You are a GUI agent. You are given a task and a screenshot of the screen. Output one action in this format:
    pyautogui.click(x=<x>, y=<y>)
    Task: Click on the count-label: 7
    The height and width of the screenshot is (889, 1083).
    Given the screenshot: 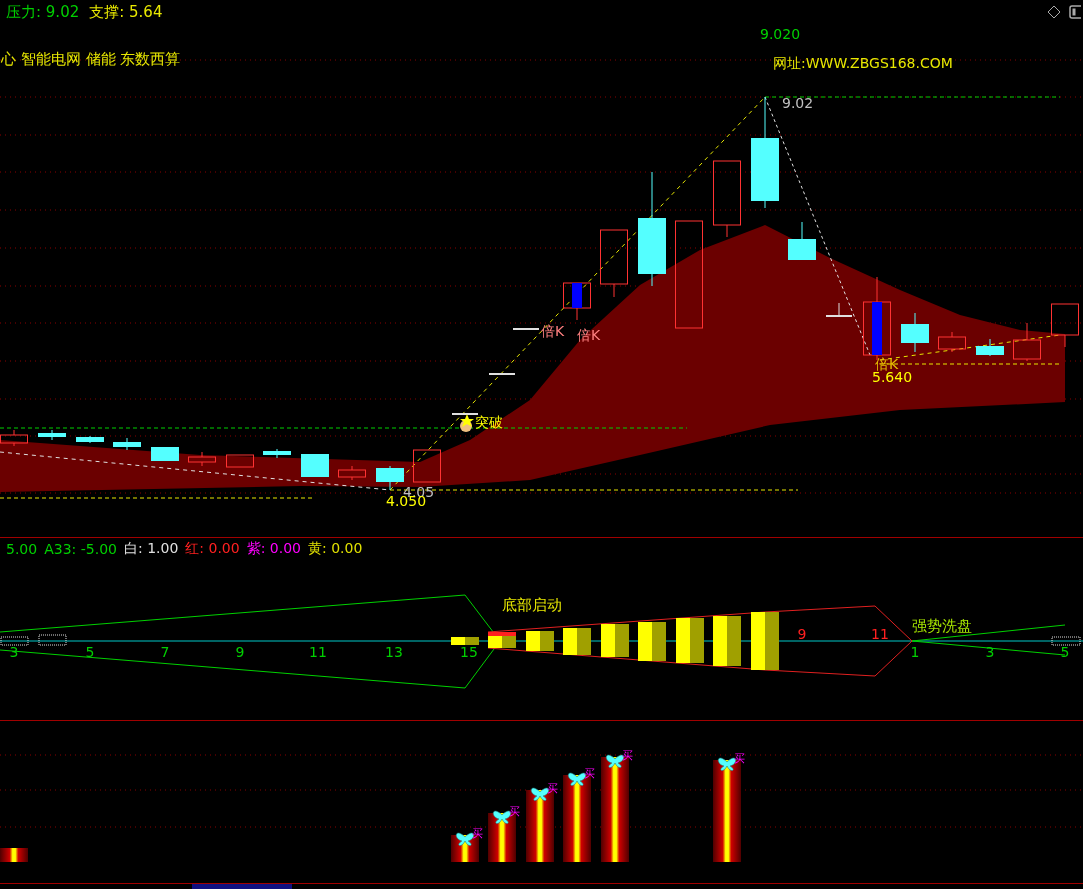 What is the action you would take?
    pyautogui.click(x=165, y=652)
    